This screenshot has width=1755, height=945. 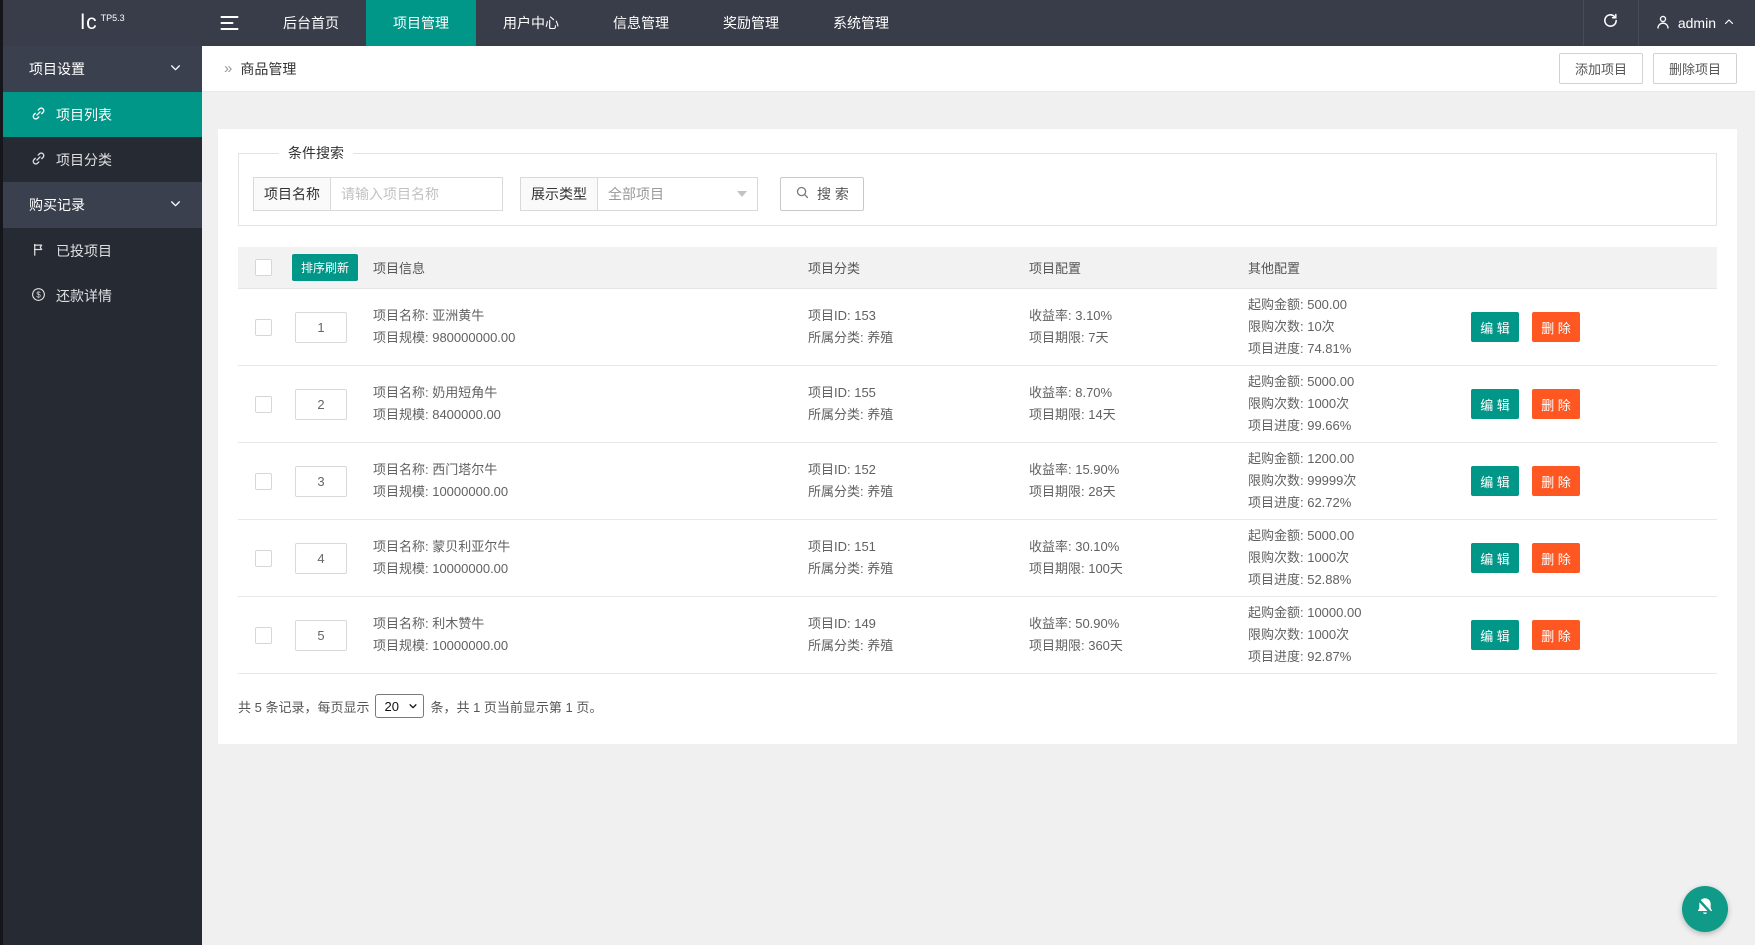 I want to click on tab-user-center: 用户中心, so click(x=531, y=23).